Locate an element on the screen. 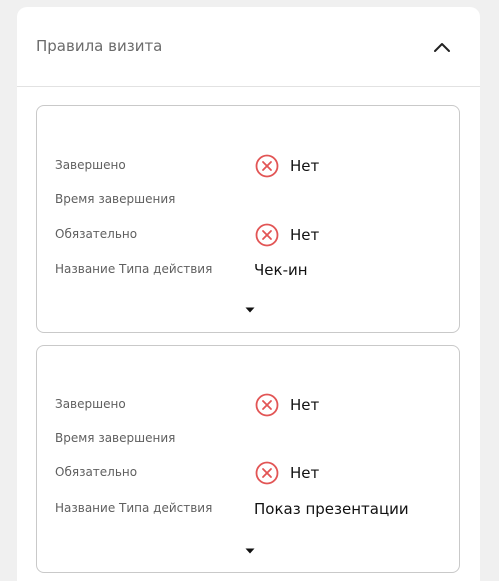 This screenshot has height=581, width=499. panel-header: Правила визита is located at coordinates (248, 47).